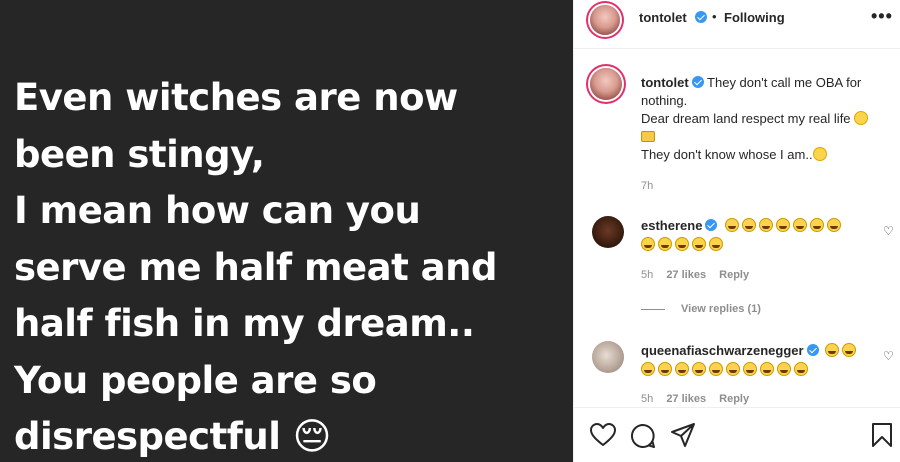 Image resolution: width=900 pixels, height=462 pixels. I want to click on post-actions-bar, so click(737, 434).